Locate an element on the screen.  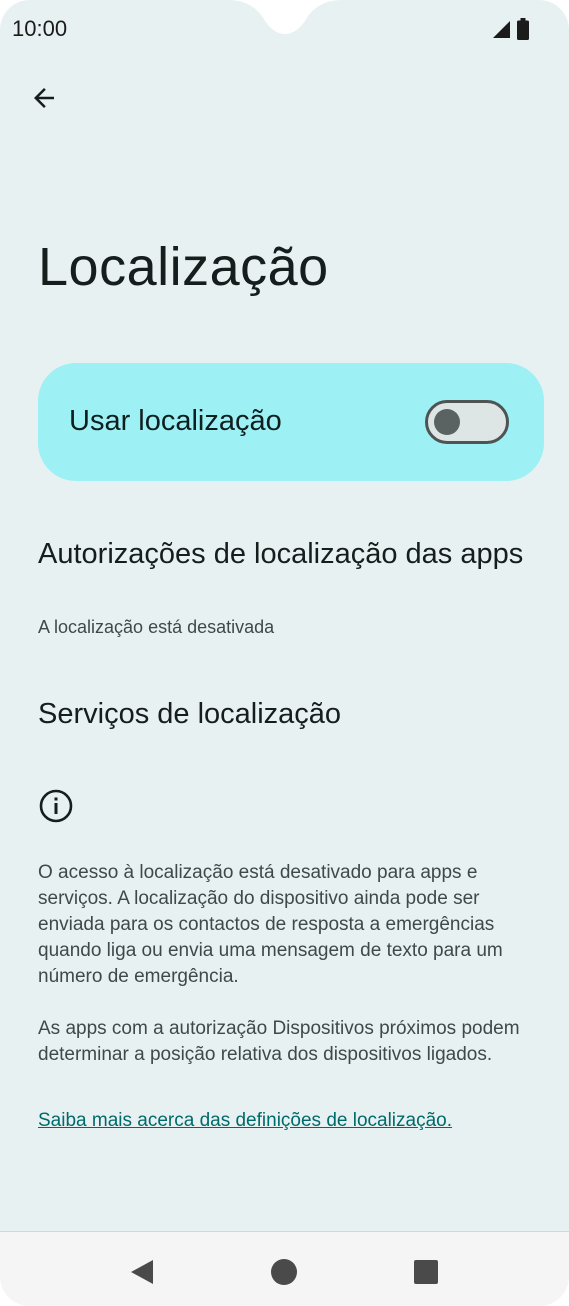
toggle-thumb is located at coordinates (447, 422).